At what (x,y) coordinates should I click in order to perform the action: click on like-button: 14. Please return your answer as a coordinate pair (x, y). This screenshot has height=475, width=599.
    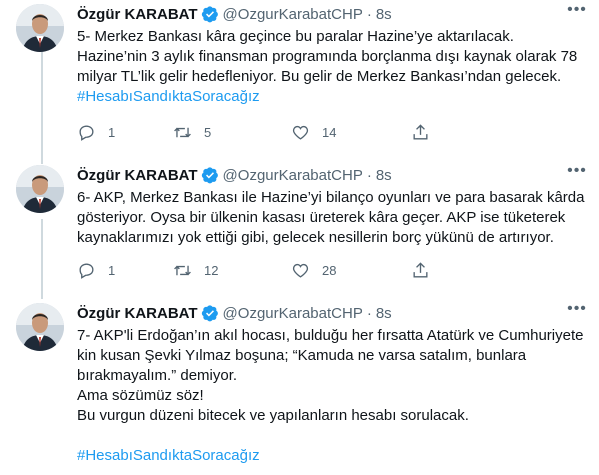
    Looking at the image, I should click on (351, 132).